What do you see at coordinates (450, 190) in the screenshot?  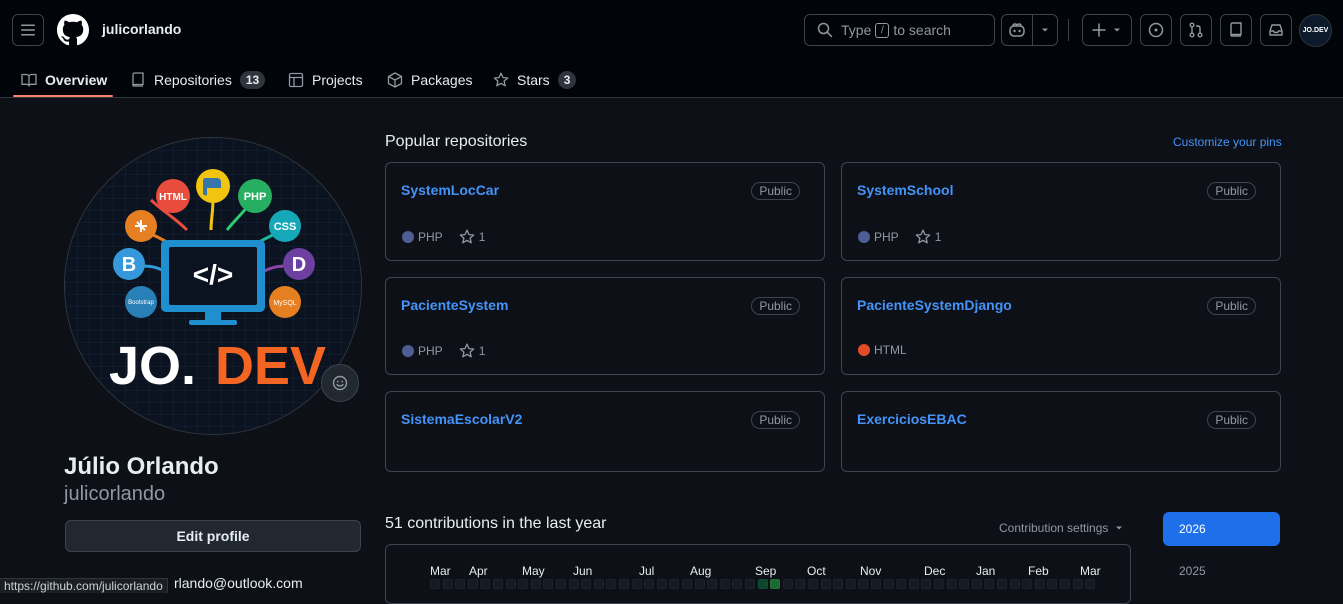 I see `repo-name-link: SystemLocCar` at bounding box center [450, 190].